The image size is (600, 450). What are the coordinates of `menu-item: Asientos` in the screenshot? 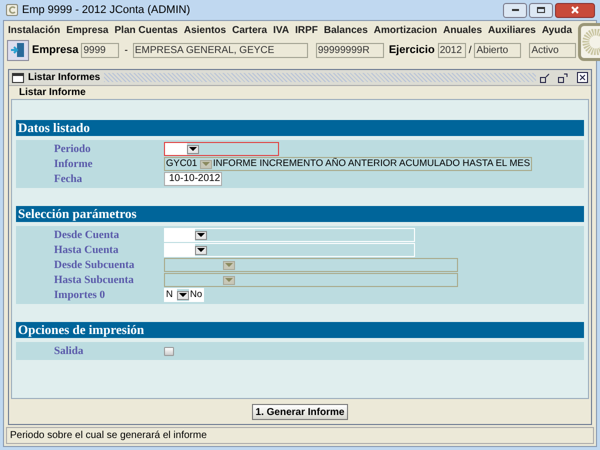 It's located at (205, 30).